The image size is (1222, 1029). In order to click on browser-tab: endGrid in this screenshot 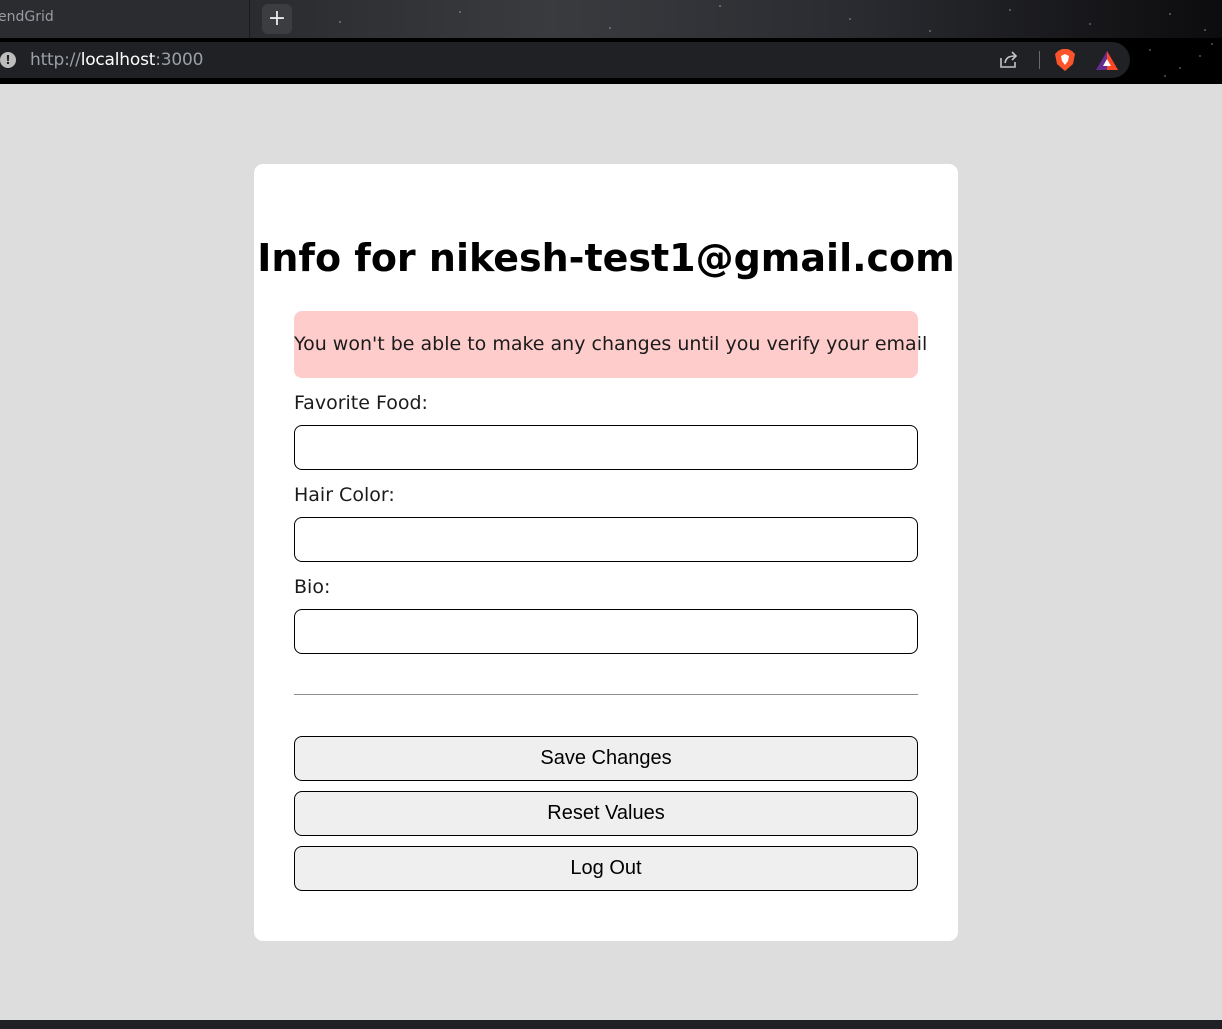, I will do `click(125, 19)`.